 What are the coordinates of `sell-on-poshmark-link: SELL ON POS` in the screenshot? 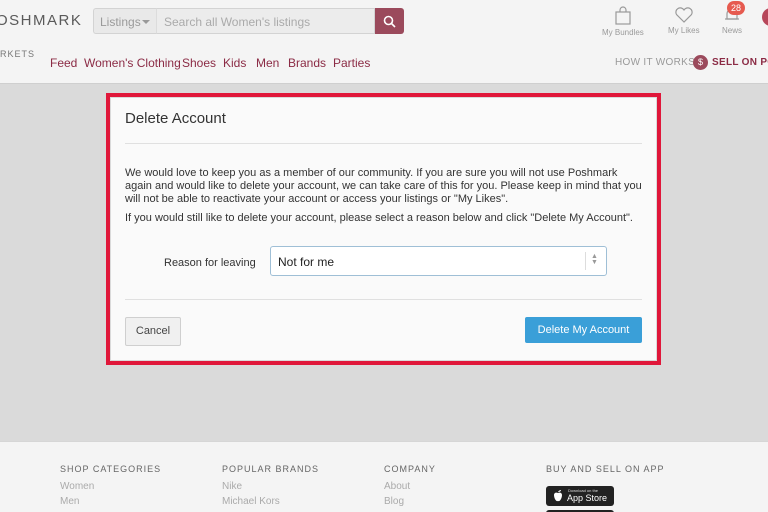 It's located at (740, 62).